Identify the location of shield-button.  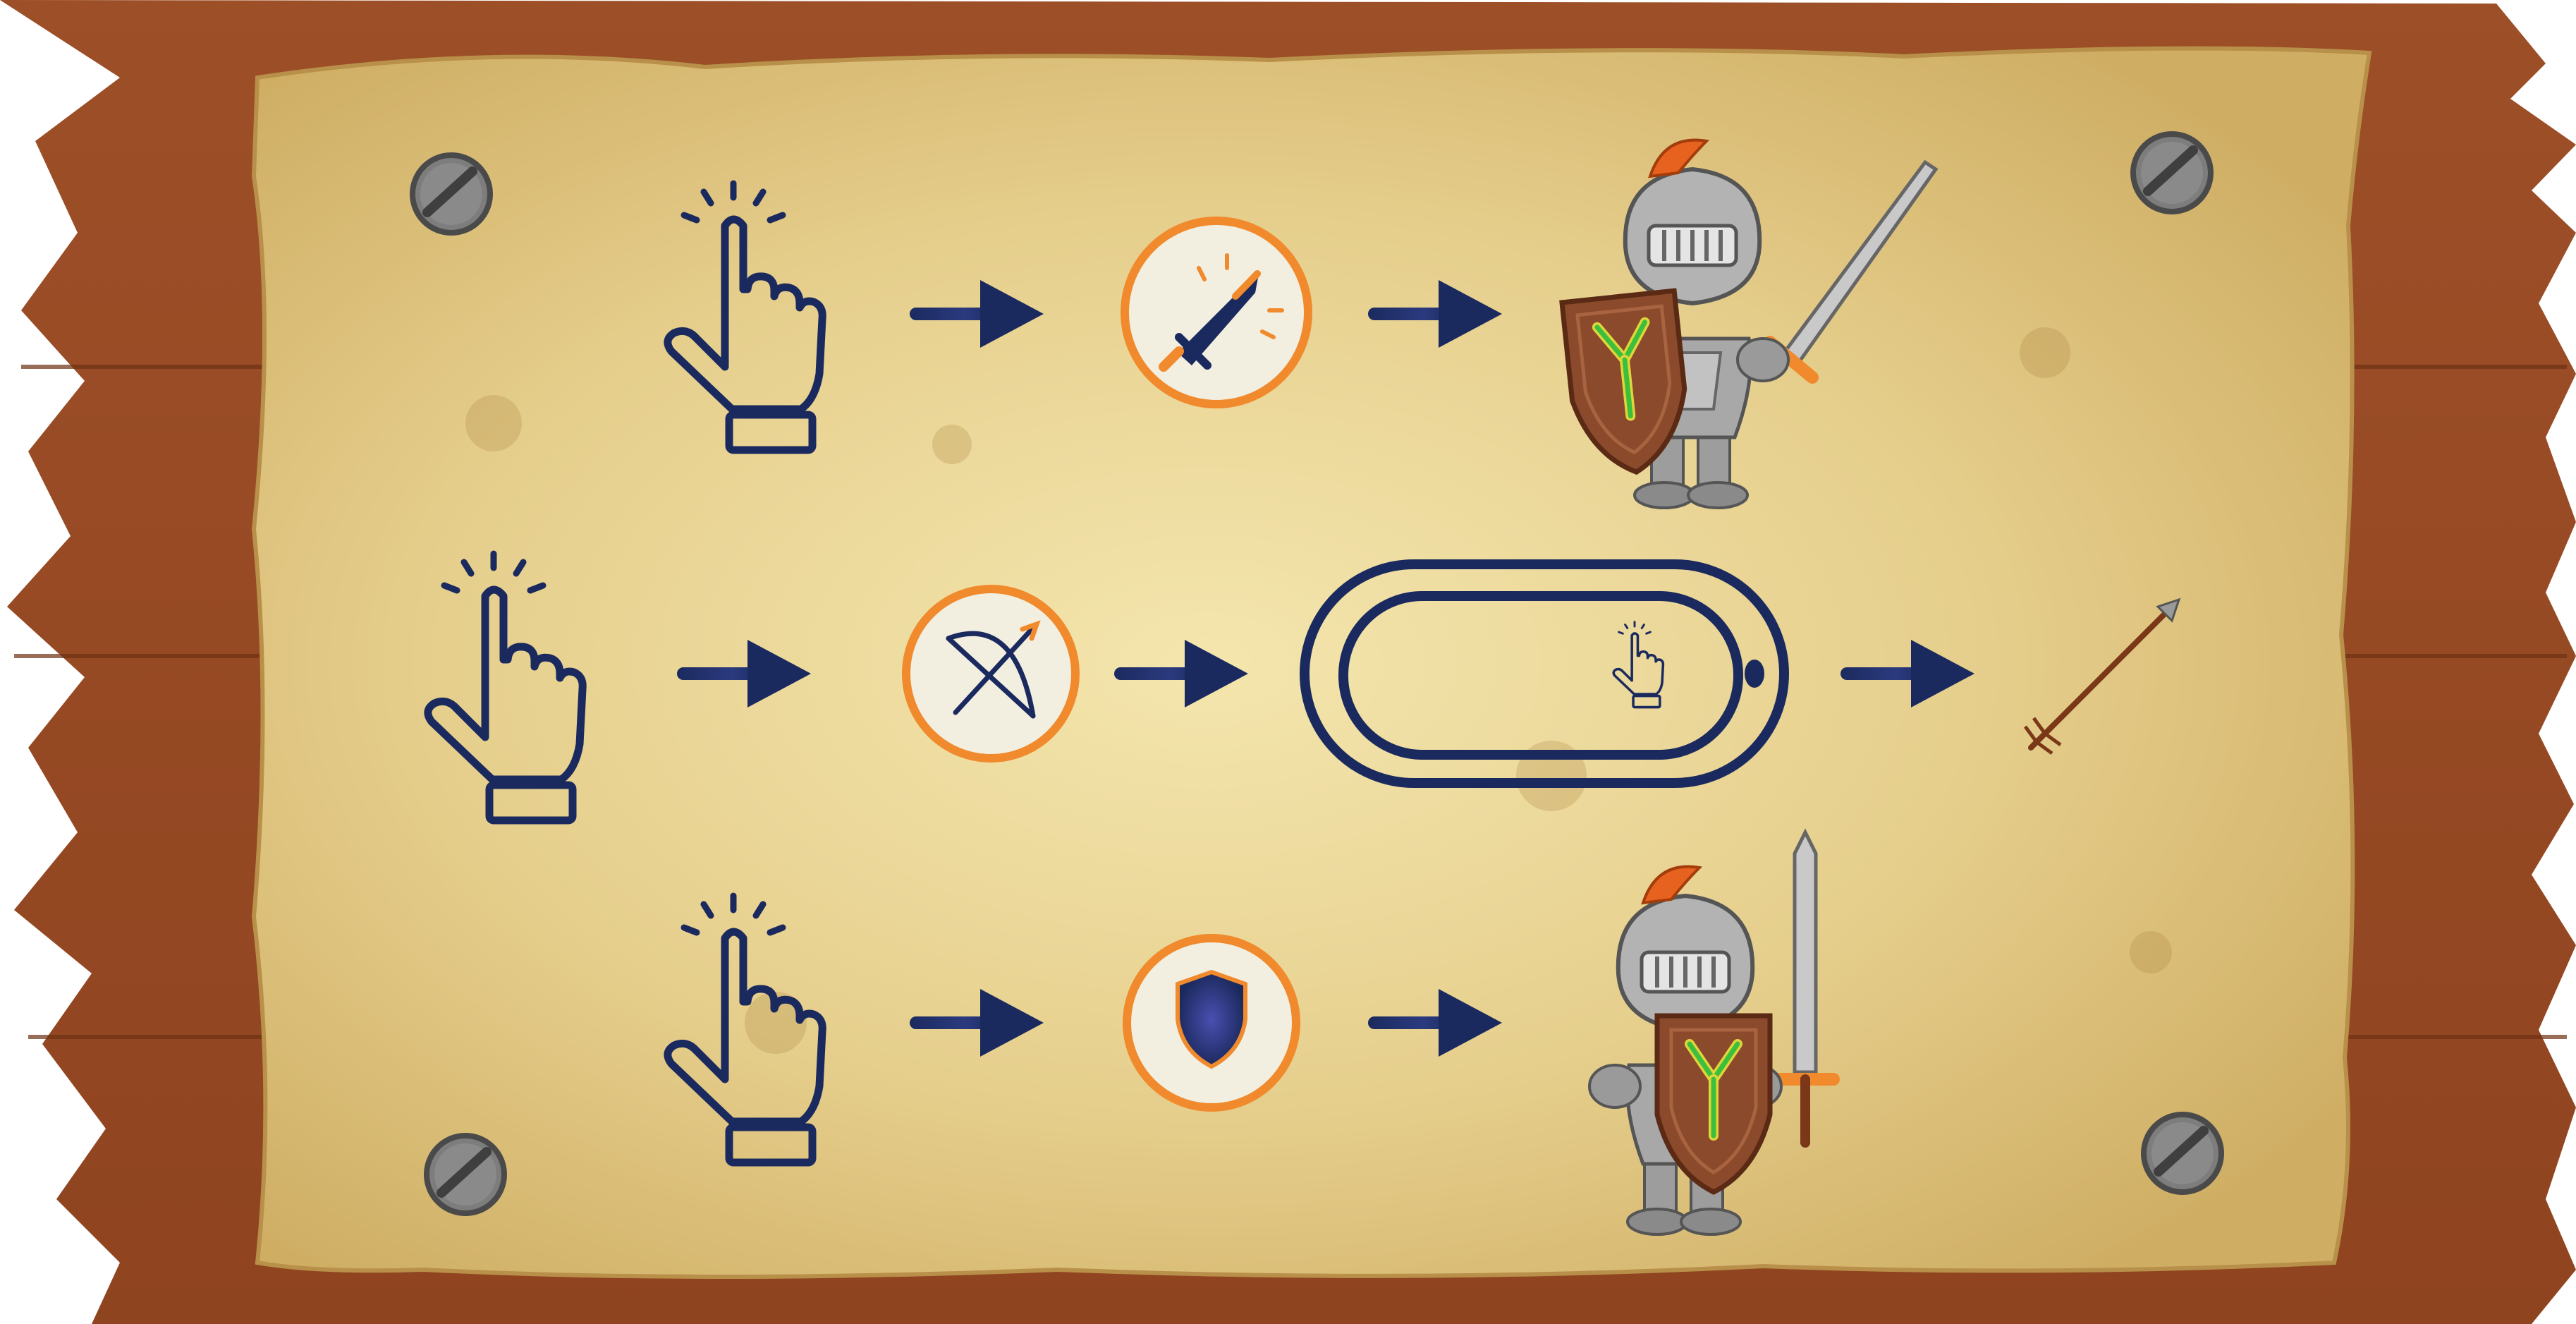
(1212, 1023).